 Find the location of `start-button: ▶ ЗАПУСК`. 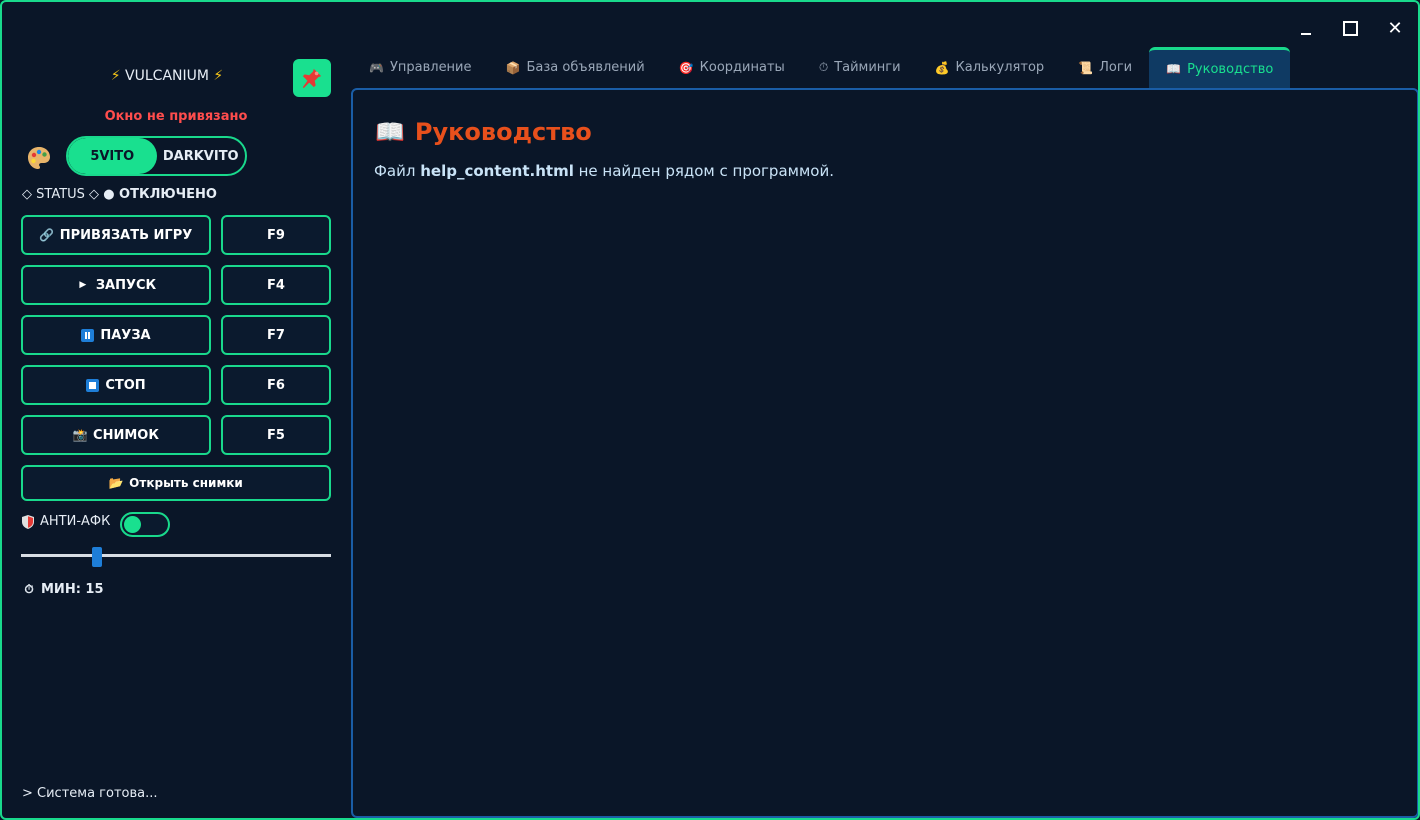

start-button: ▶ ЗАПУСК is located at coordinates (116, 285).